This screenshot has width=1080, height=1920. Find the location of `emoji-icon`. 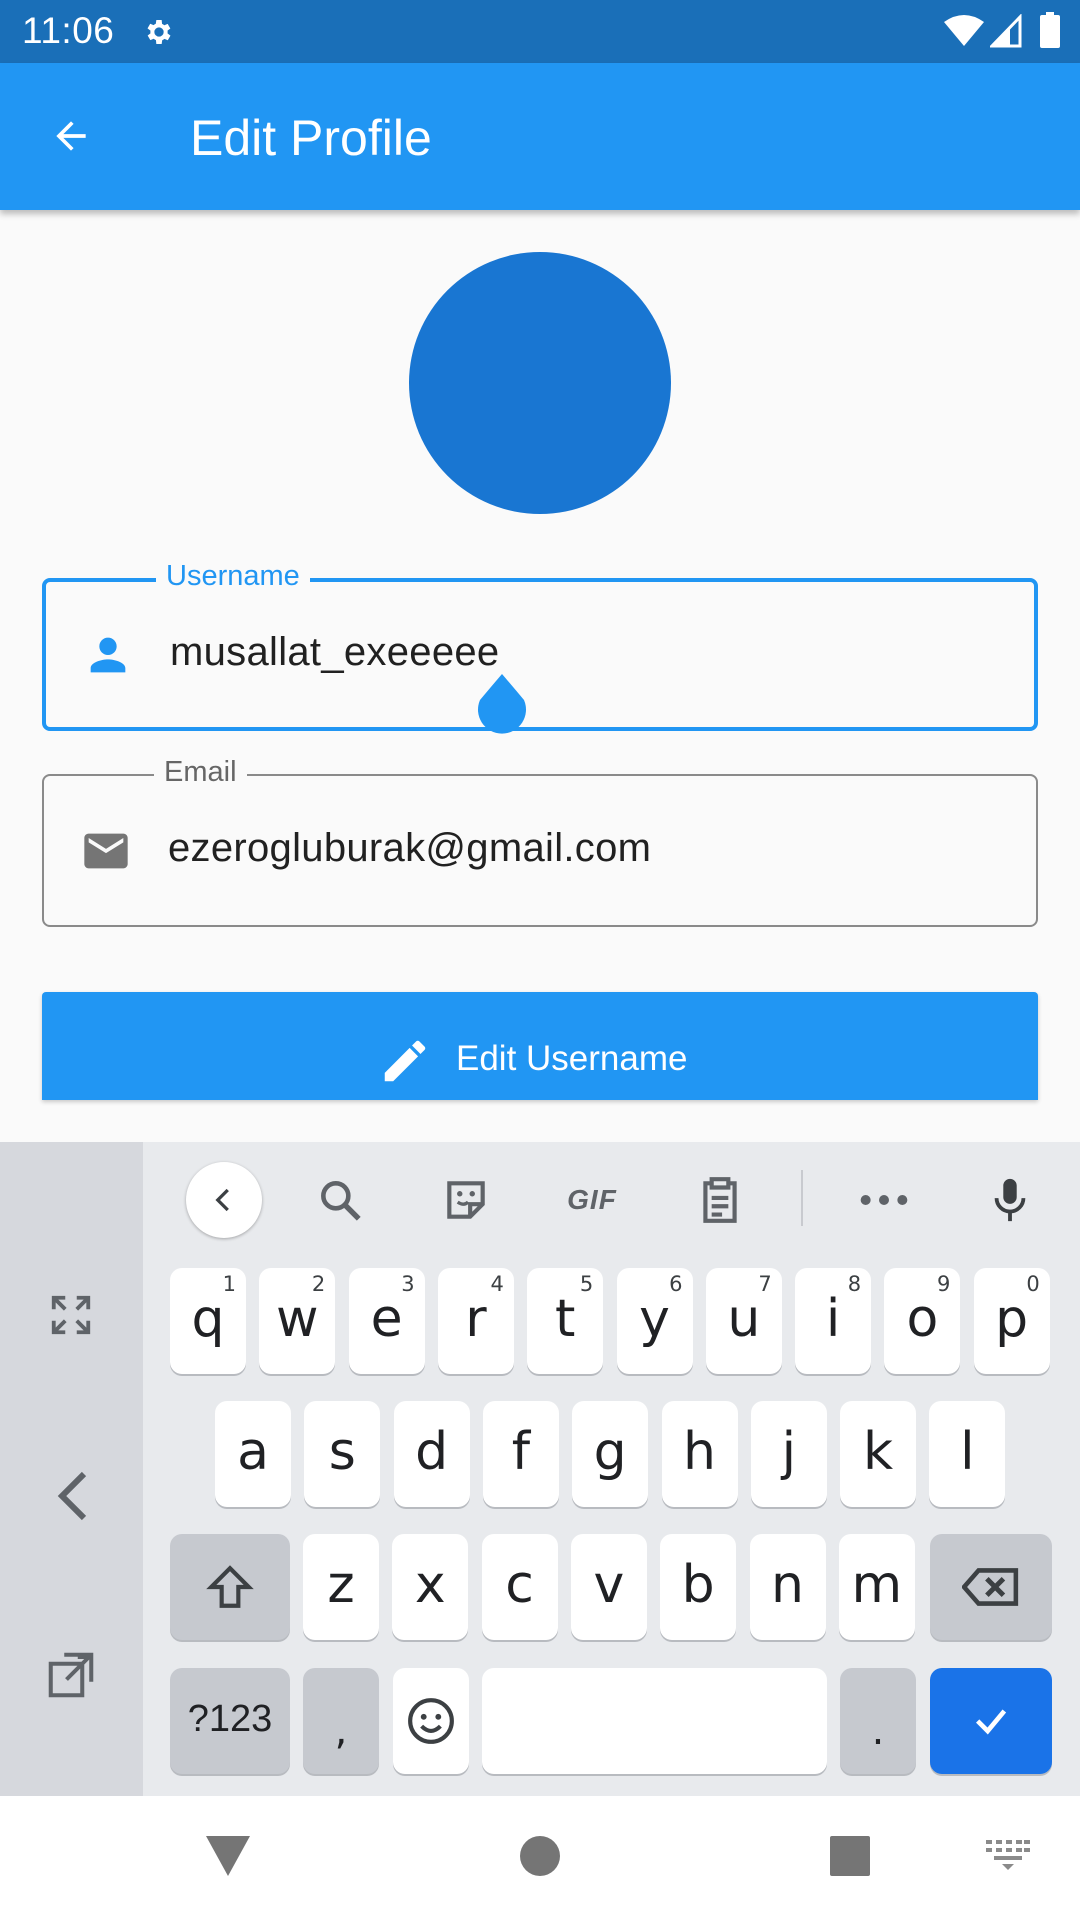

emoji-icon is located at coordinates (431, 1721).